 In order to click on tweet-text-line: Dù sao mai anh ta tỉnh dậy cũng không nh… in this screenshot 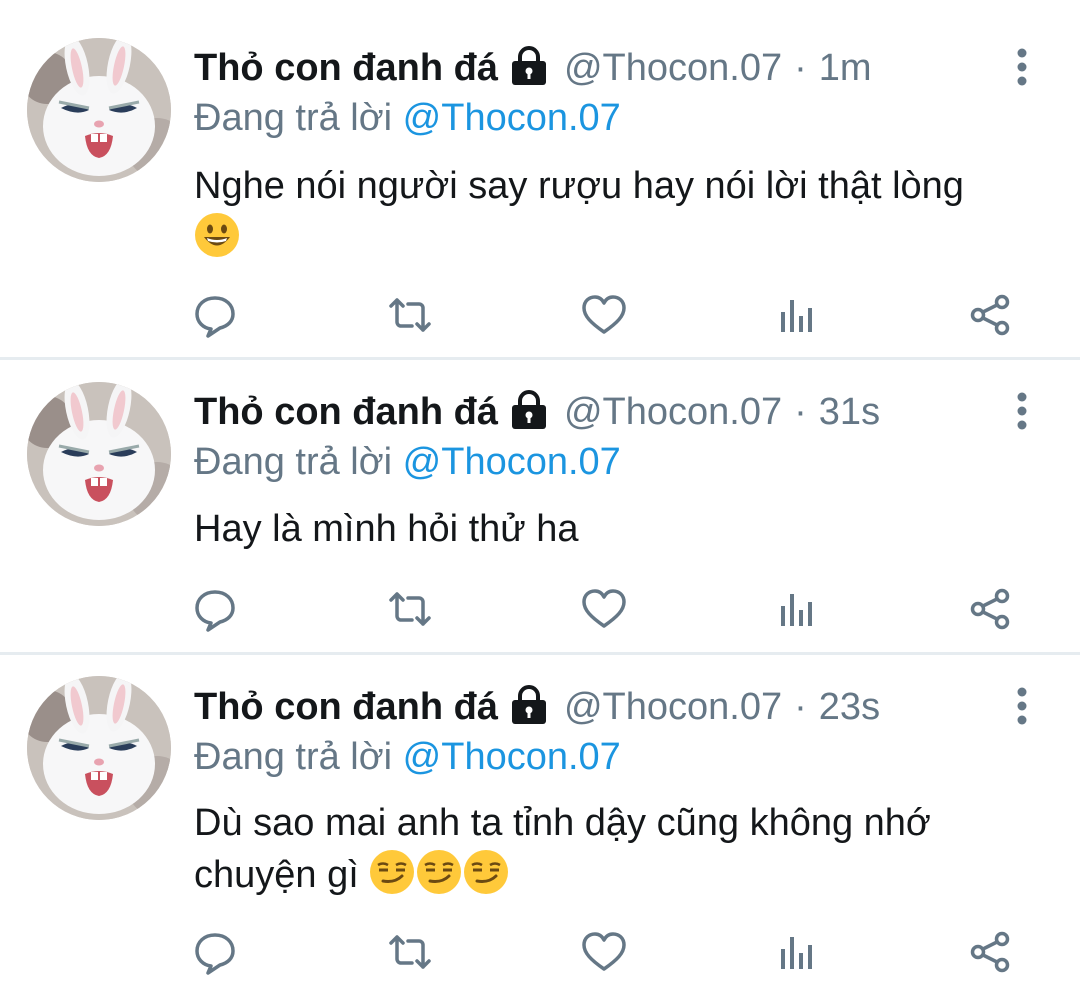, I will do `click(562, 823)`.